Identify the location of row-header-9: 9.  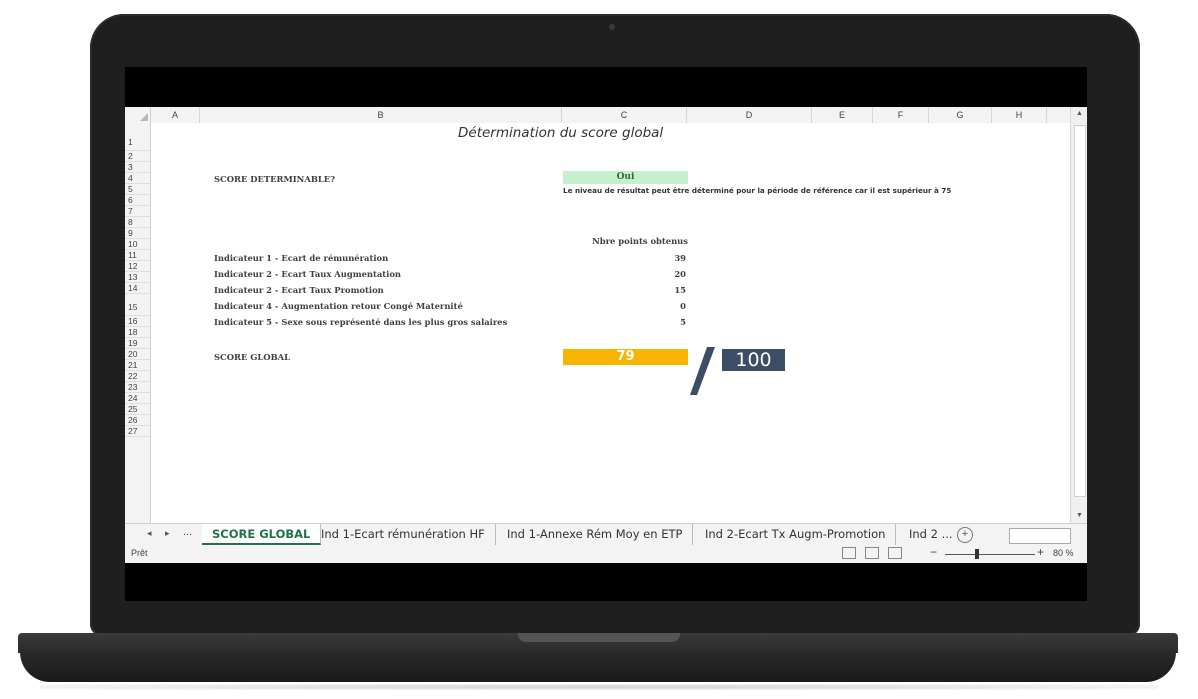
(137, 233).